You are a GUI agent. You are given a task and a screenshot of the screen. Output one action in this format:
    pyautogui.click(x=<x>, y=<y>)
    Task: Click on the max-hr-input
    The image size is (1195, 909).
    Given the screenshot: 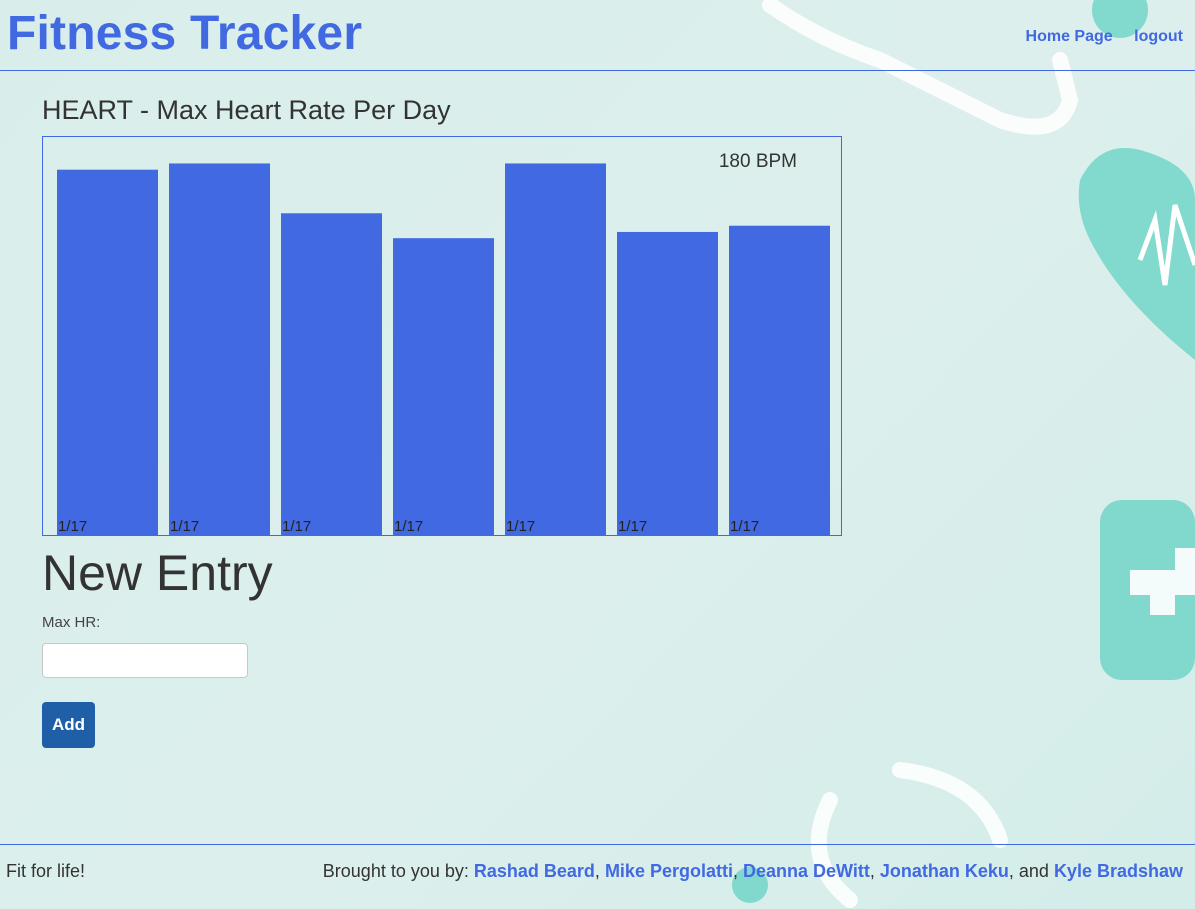 What is the action you would take?
    pyautogui.click(x=145, y=660)
    